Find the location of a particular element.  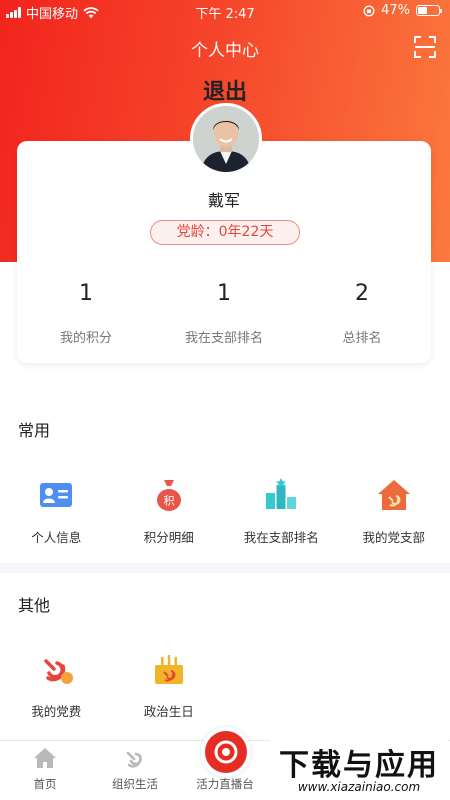

tab-label: 活力直播台 is located at coordinates (225, 784).